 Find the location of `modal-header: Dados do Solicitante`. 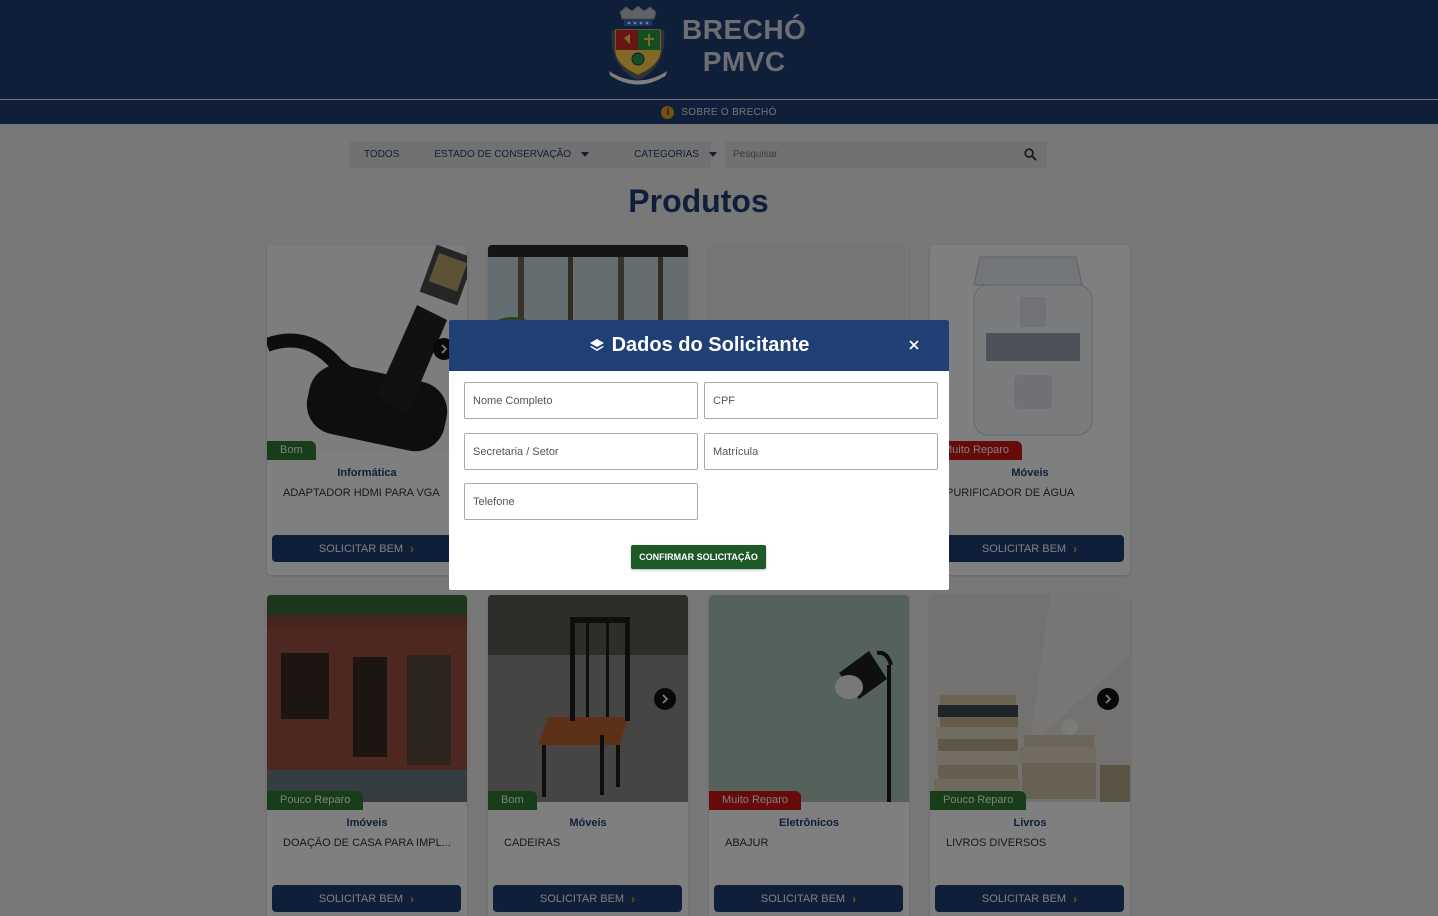

modal-header: Dados do Solicitante is located at coordinates (699, 345).